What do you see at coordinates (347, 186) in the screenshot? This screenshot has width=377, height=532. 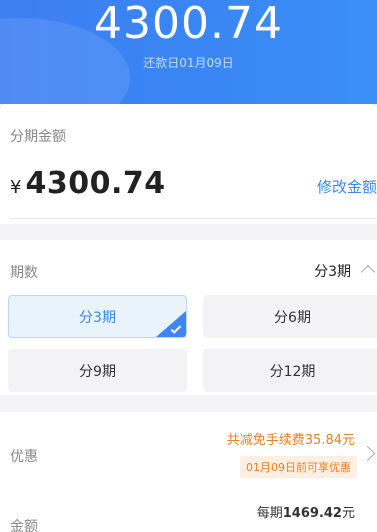 I see `modify-amount-link: 修改金额` at bounding box center [347, 186].